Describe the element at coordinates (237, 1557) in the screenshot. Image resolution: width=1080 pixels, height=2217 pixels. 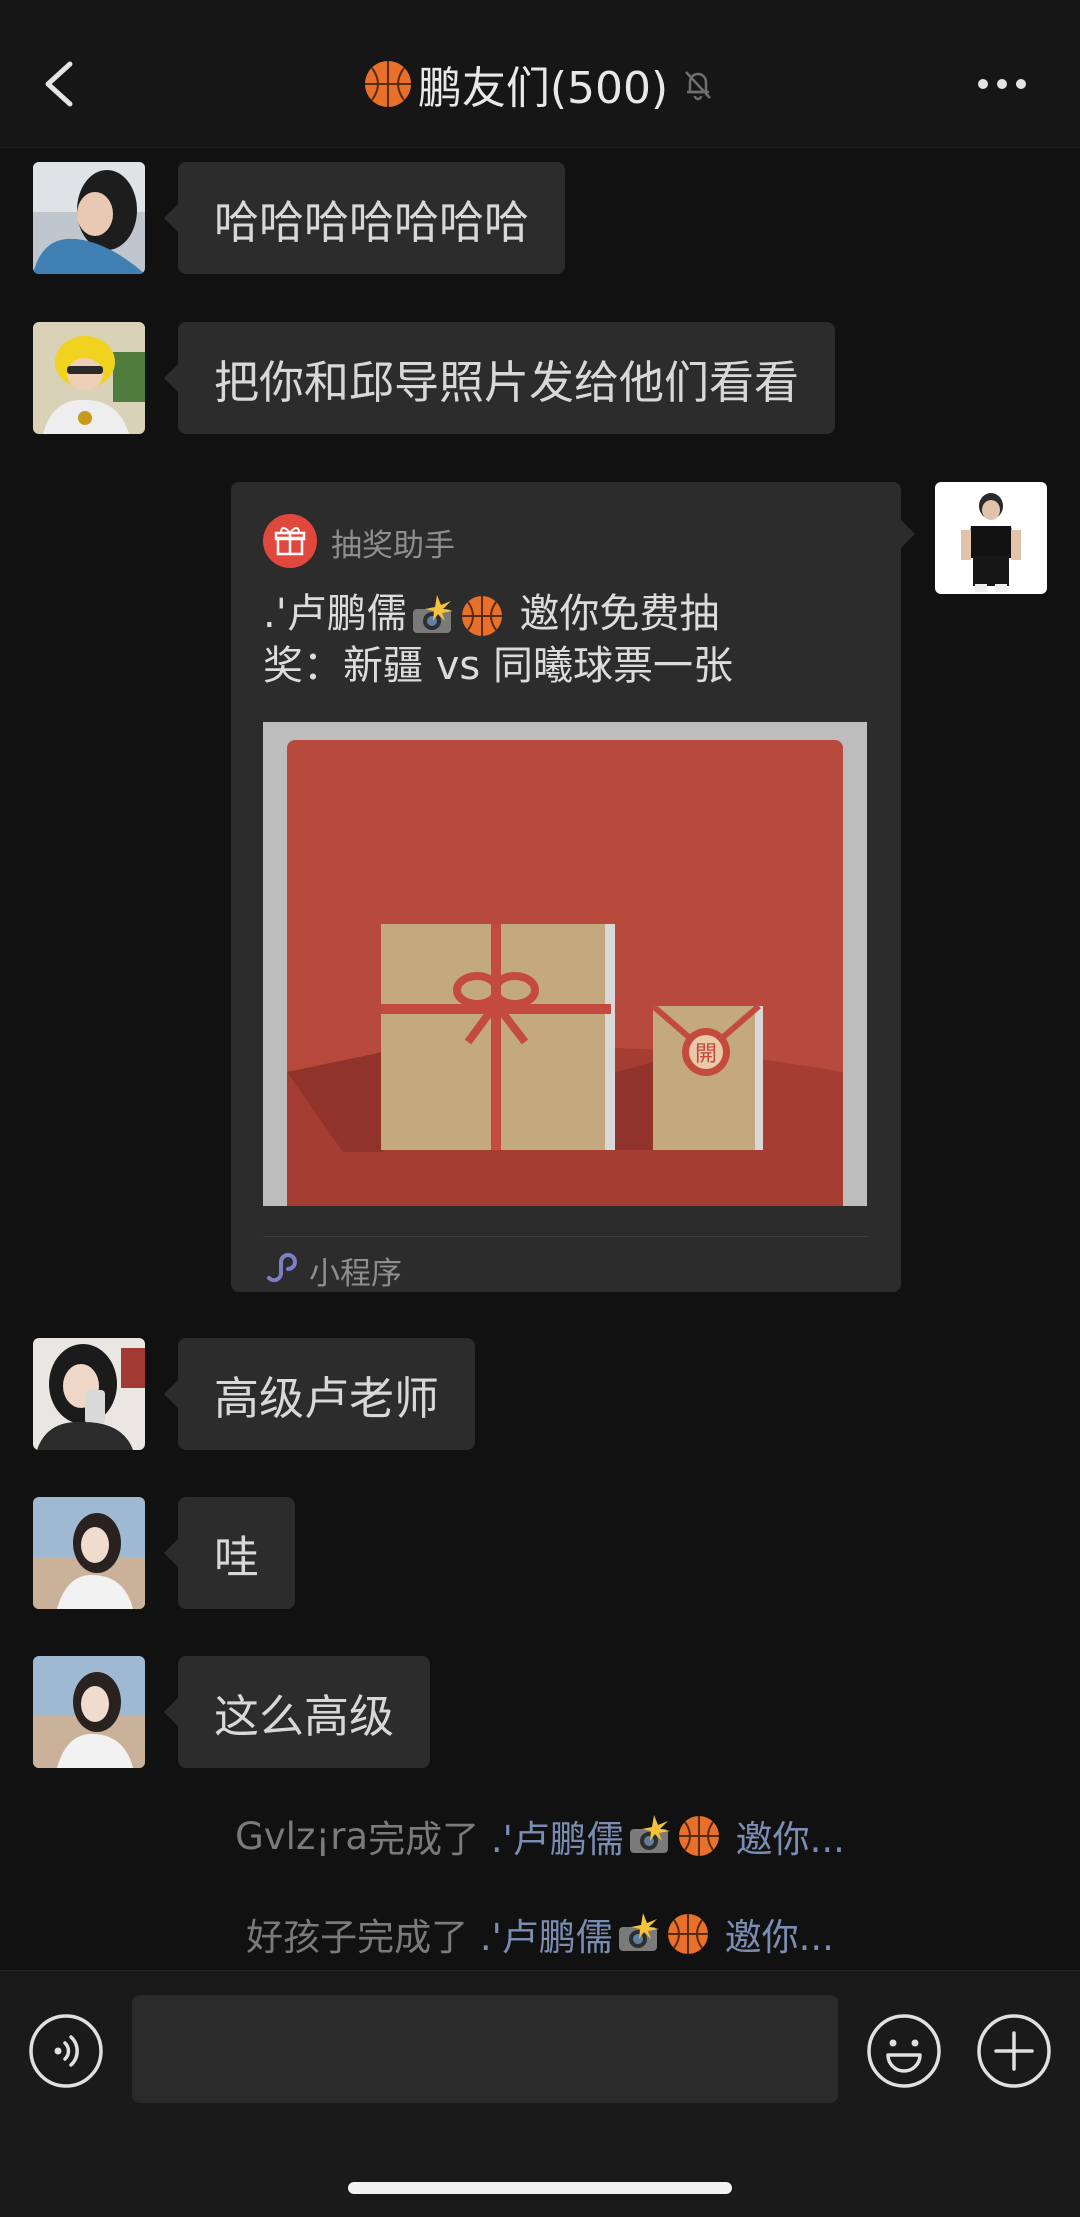
I see `message-text: 哇` at that location.